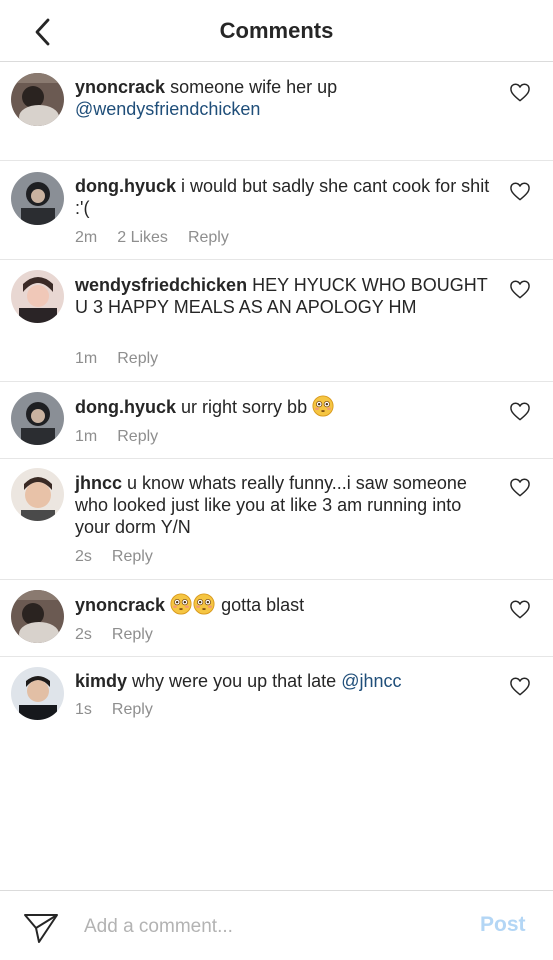 The image size is (553, 960). Describe the element at coordinates (254, 87) in the screenshot. I see `comment-body: someone wife her up` at that location.